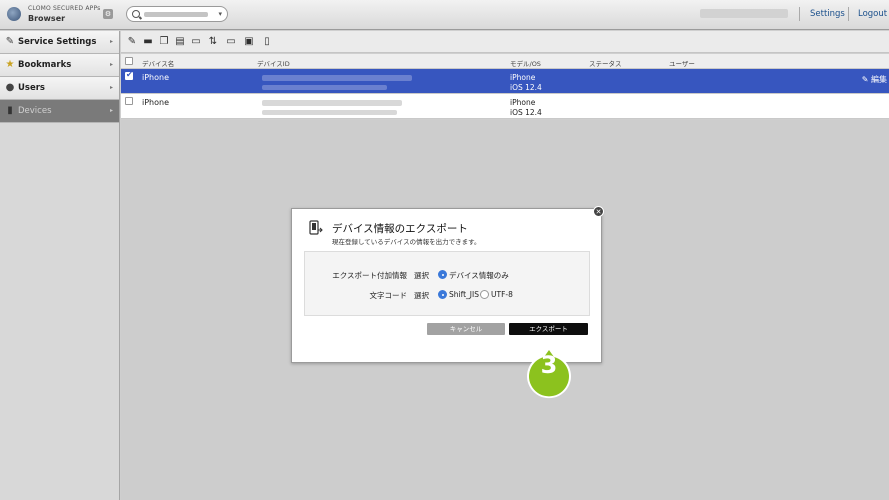 Image resolution: width=889 pixels, height=500 pixels. What do you see at coordinates (548, 329) in the screenshot?
I see `export-button: エクスポート` at bounding box center [548, 329].